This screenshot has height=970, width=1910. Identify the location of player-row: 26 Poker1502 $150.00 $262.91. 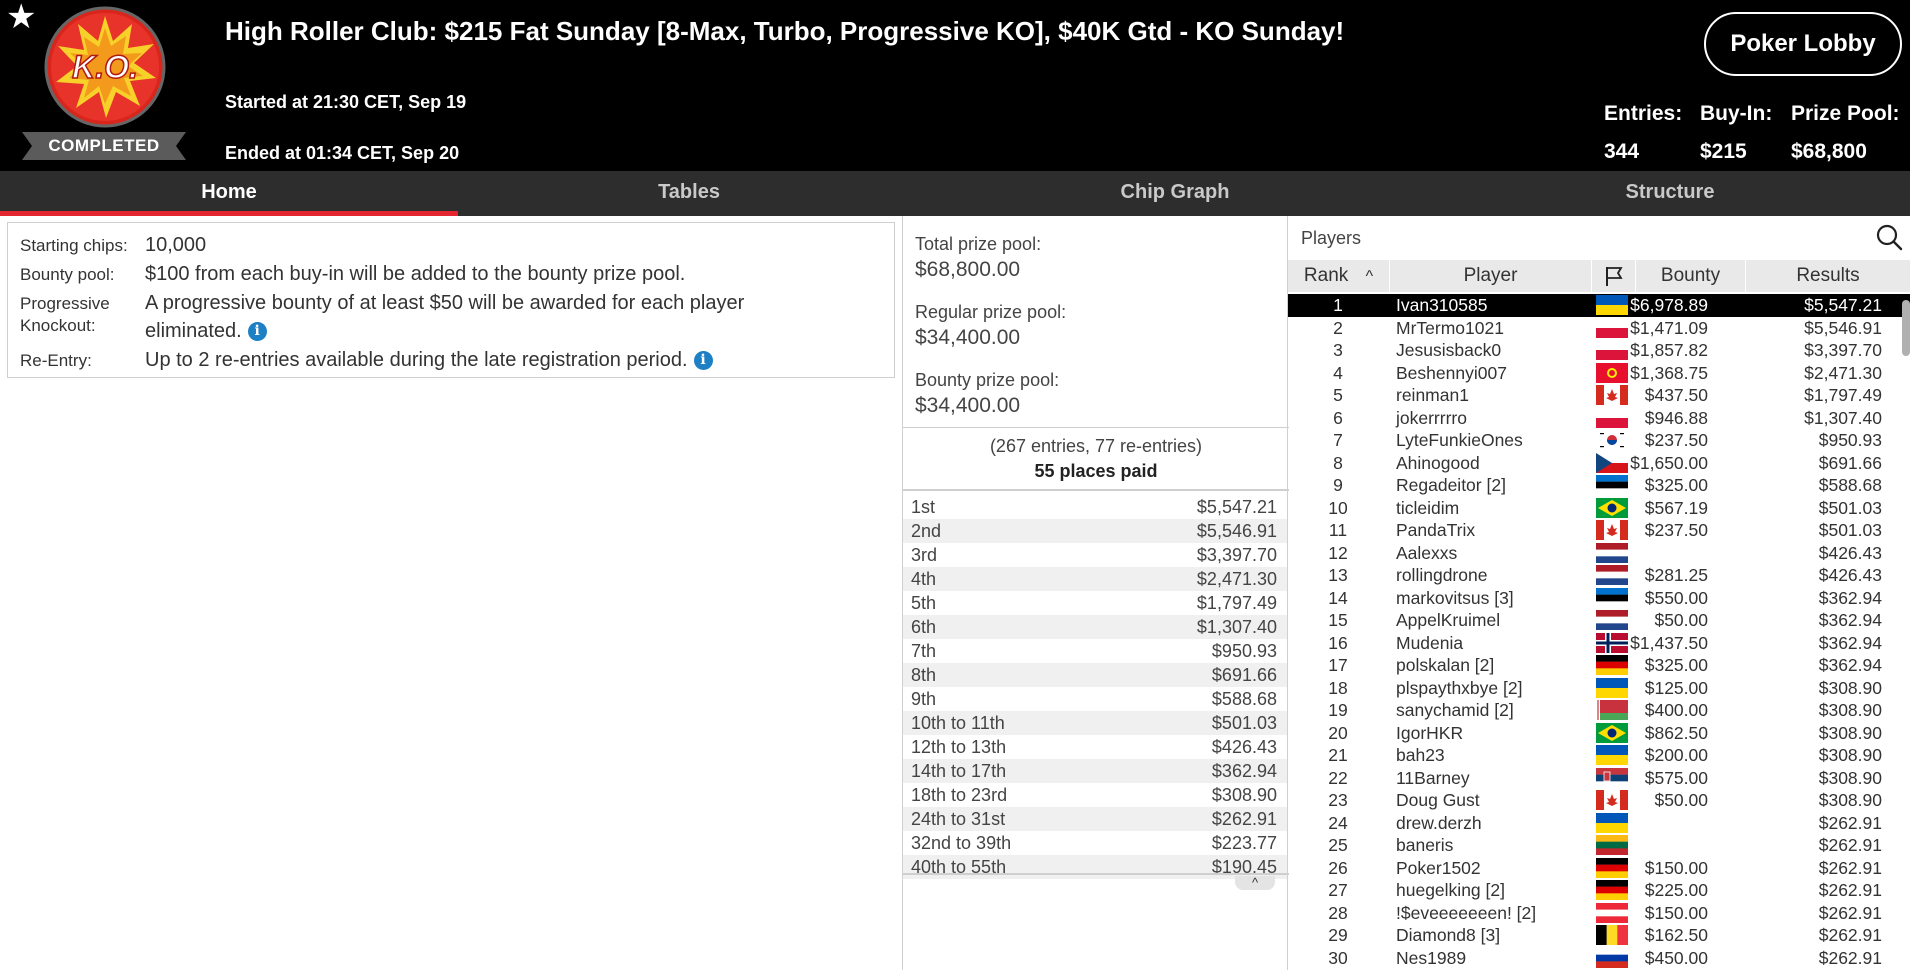
(1599, 868).